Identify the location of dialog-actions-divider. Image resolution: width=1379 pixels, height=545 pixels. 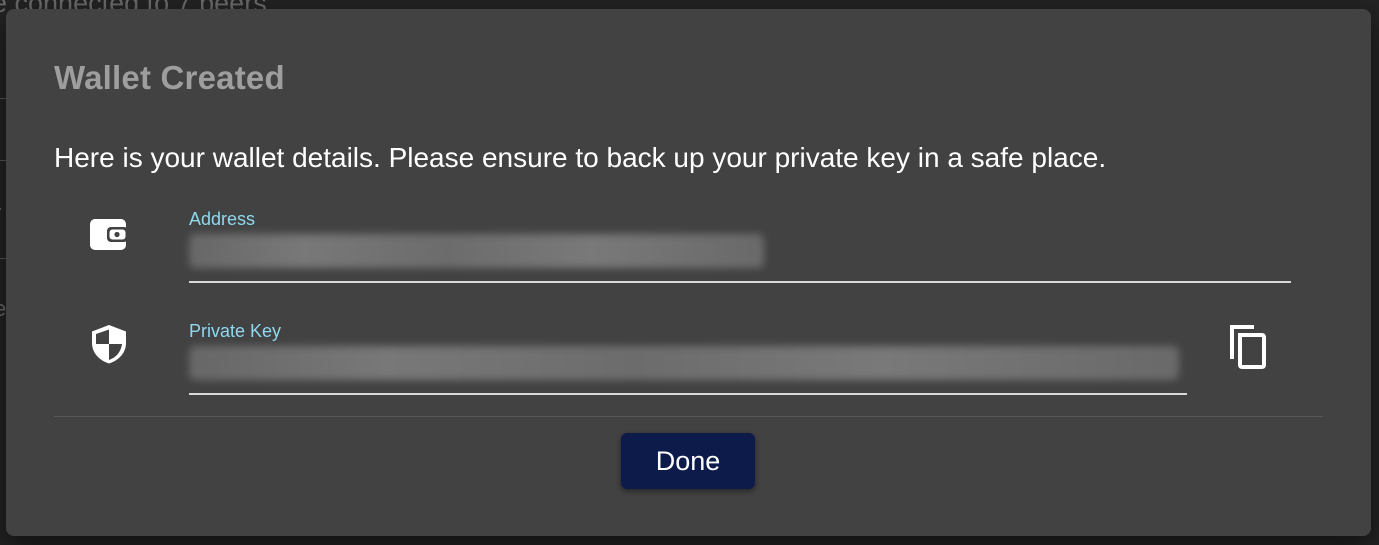
(688, 416).